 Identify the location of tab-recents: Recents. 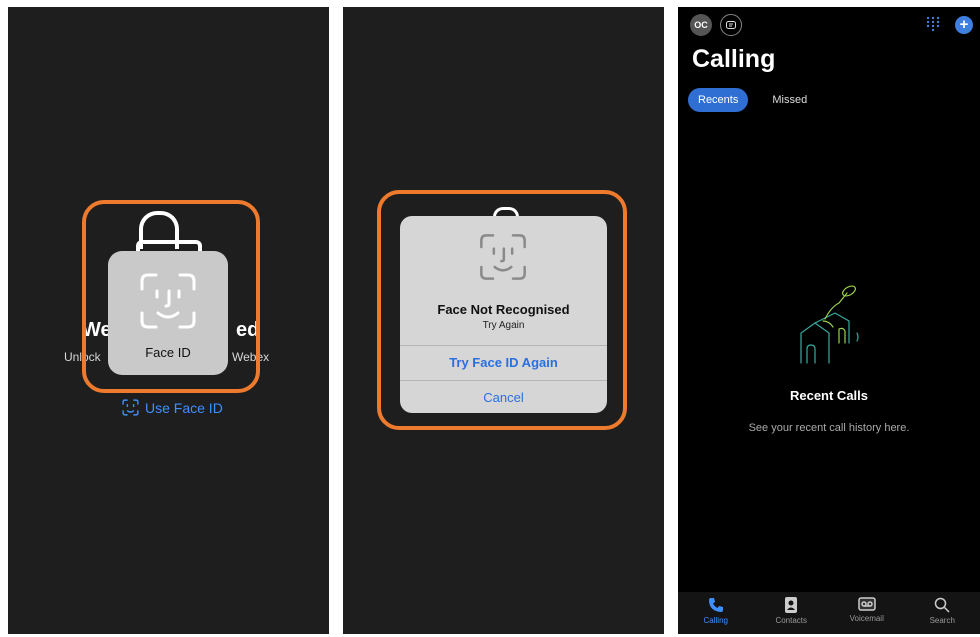
(718, 100).